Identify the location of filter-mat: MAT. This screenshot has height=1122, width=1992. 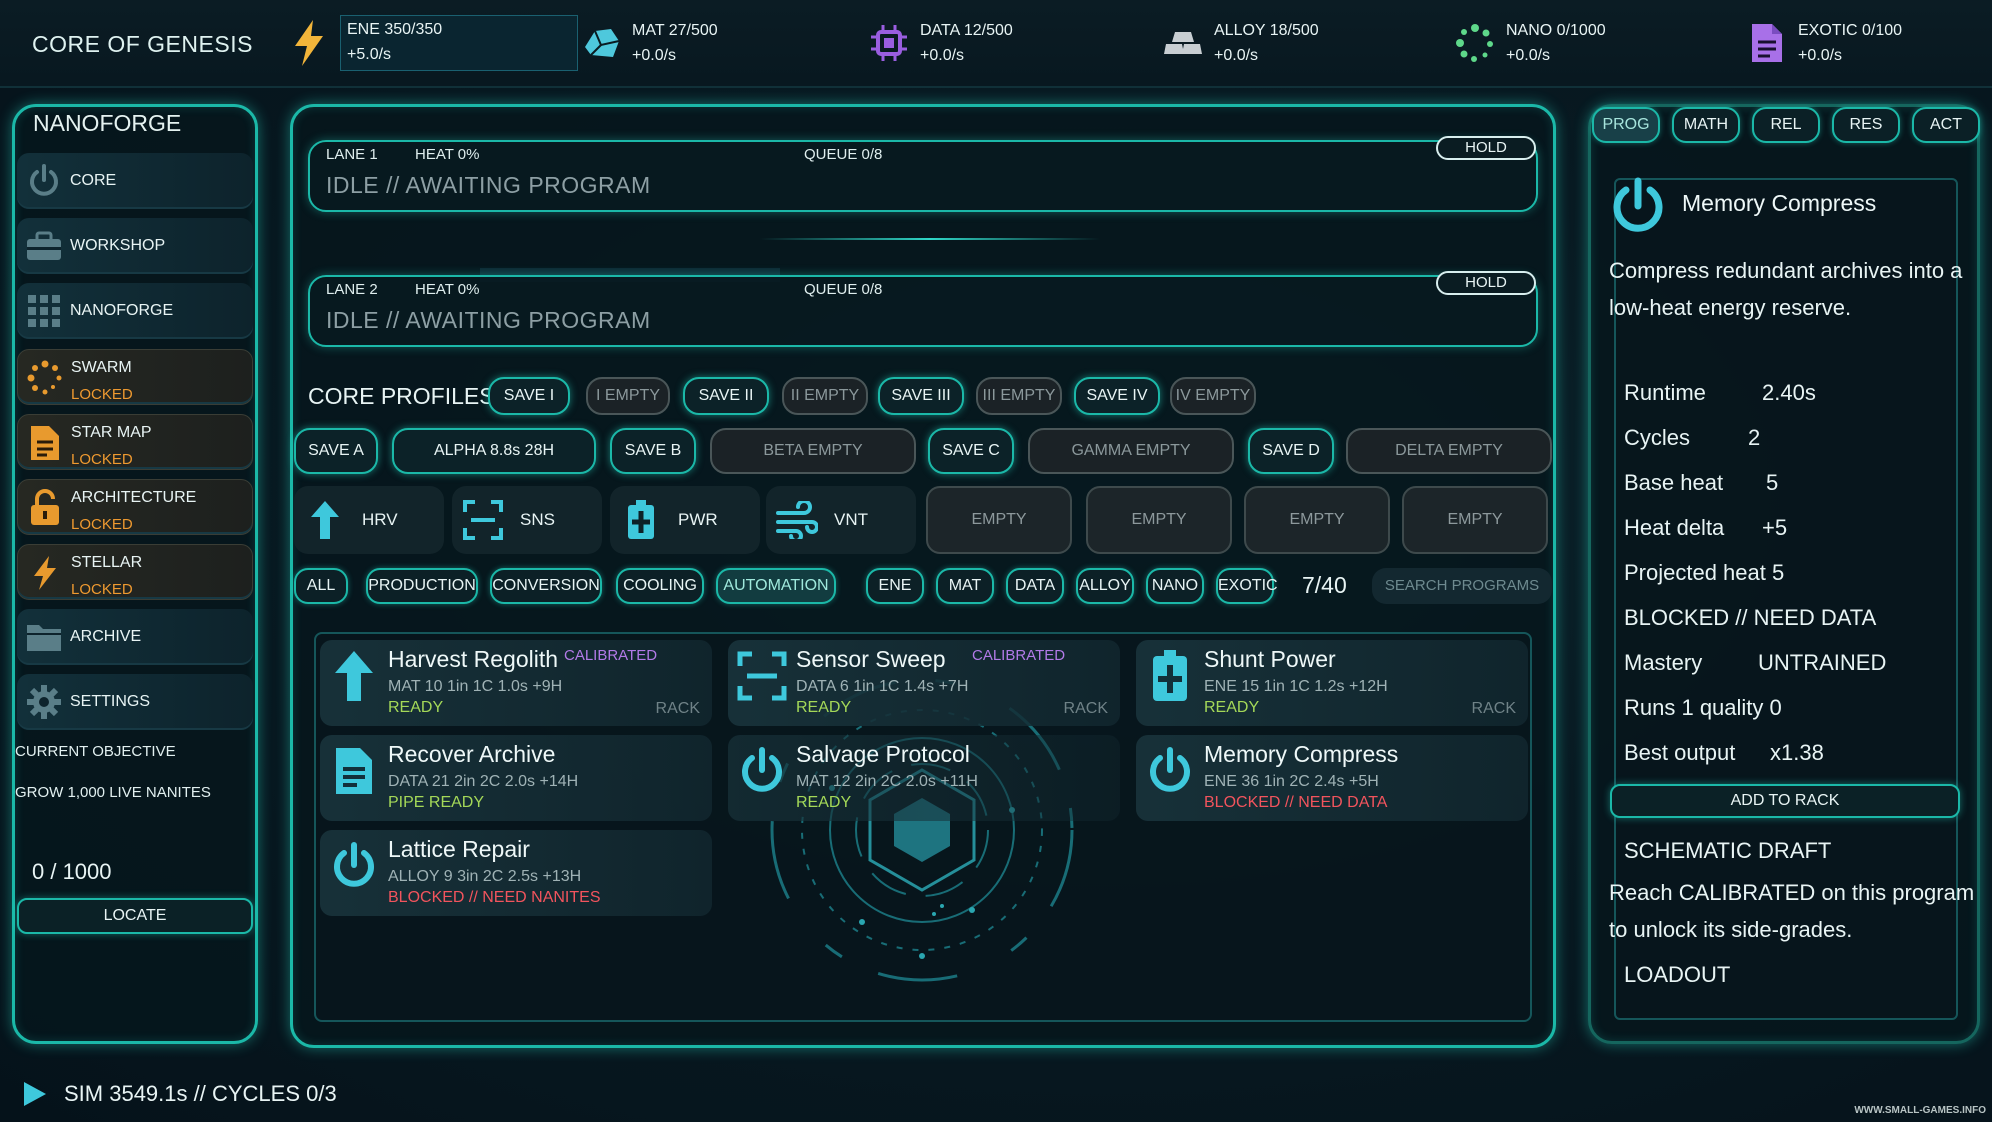
(965, 586).